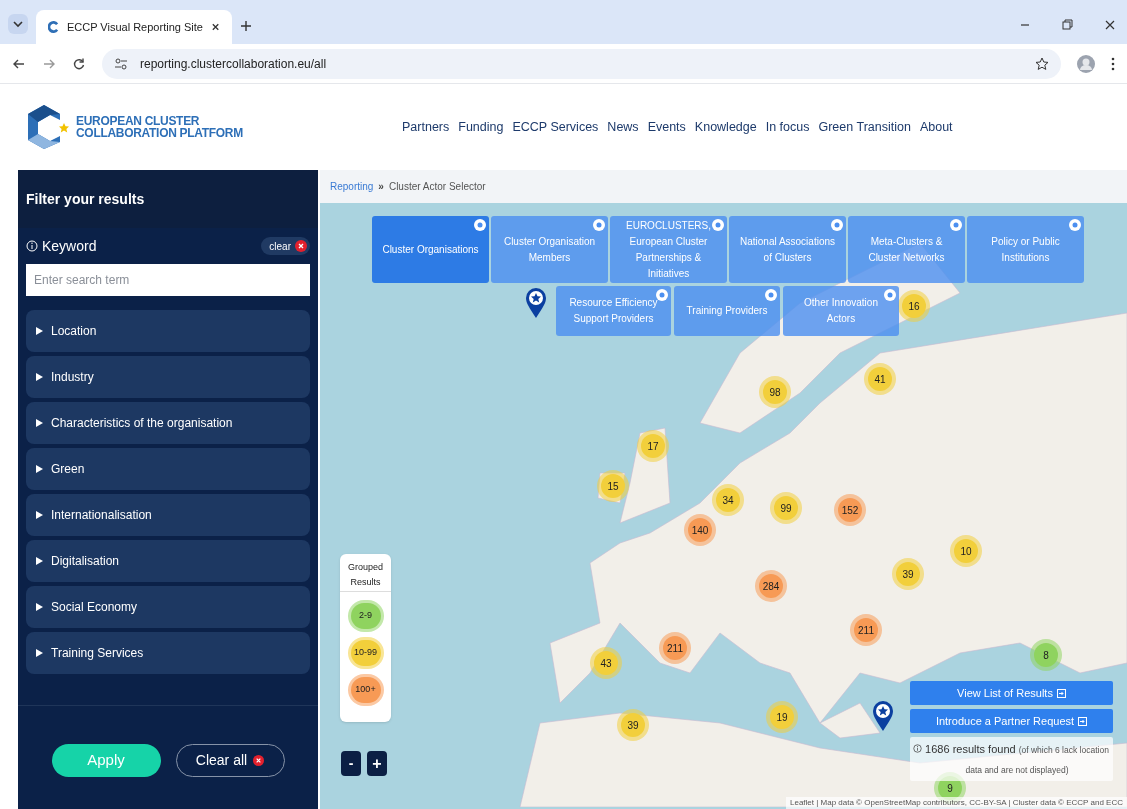 This screenshot has width=1127, height=809. Describe the element at coordinates (725, 127) in the screenshot. I see `nav-link: Knowledge` at that location.